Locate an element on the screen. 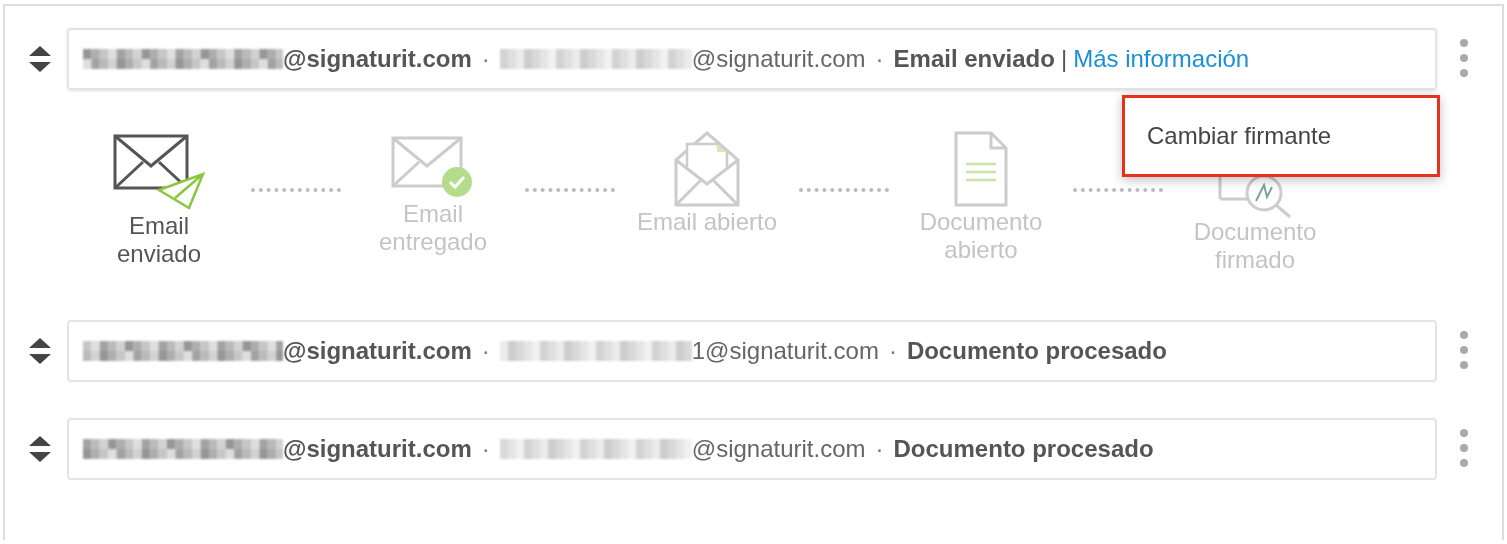  signer-row: @signaturit.com · 1@signaturit.com · Documento procesado is located at coordinates (752, 351).